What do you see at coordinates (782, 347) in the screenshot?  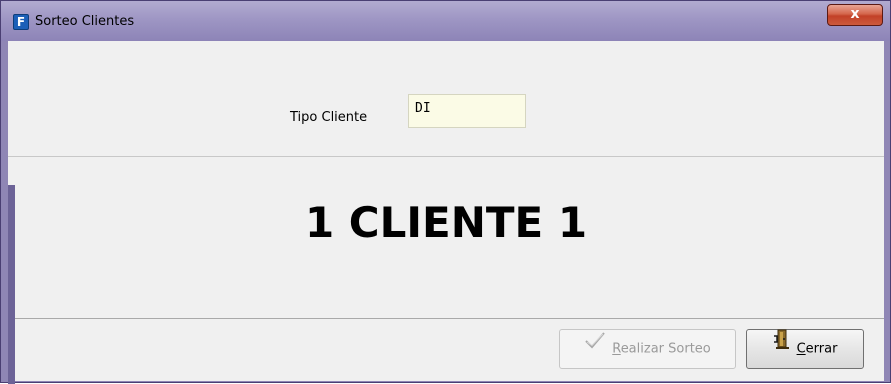 I see `door-exit-icon` at bounding box center [782, 347].